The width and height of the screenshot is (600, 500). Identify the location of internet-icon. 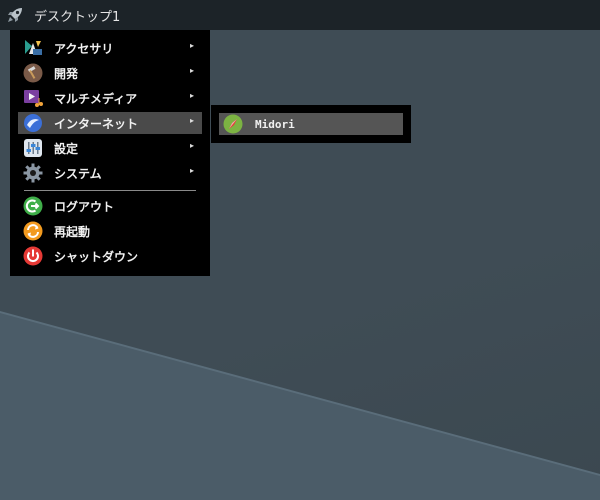
(33, 123).